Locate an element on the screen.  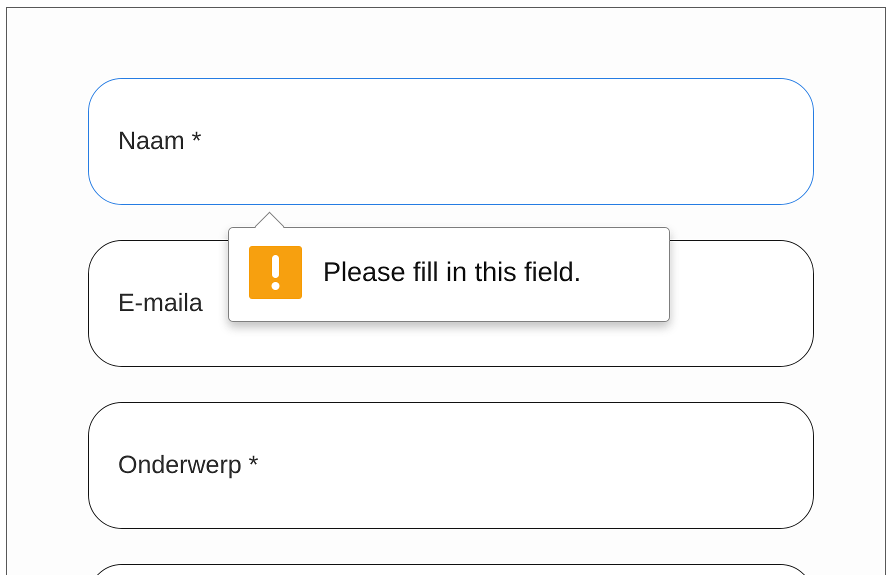
tooltip-message: Please fill in this field. is located at coordinates (452, 272).